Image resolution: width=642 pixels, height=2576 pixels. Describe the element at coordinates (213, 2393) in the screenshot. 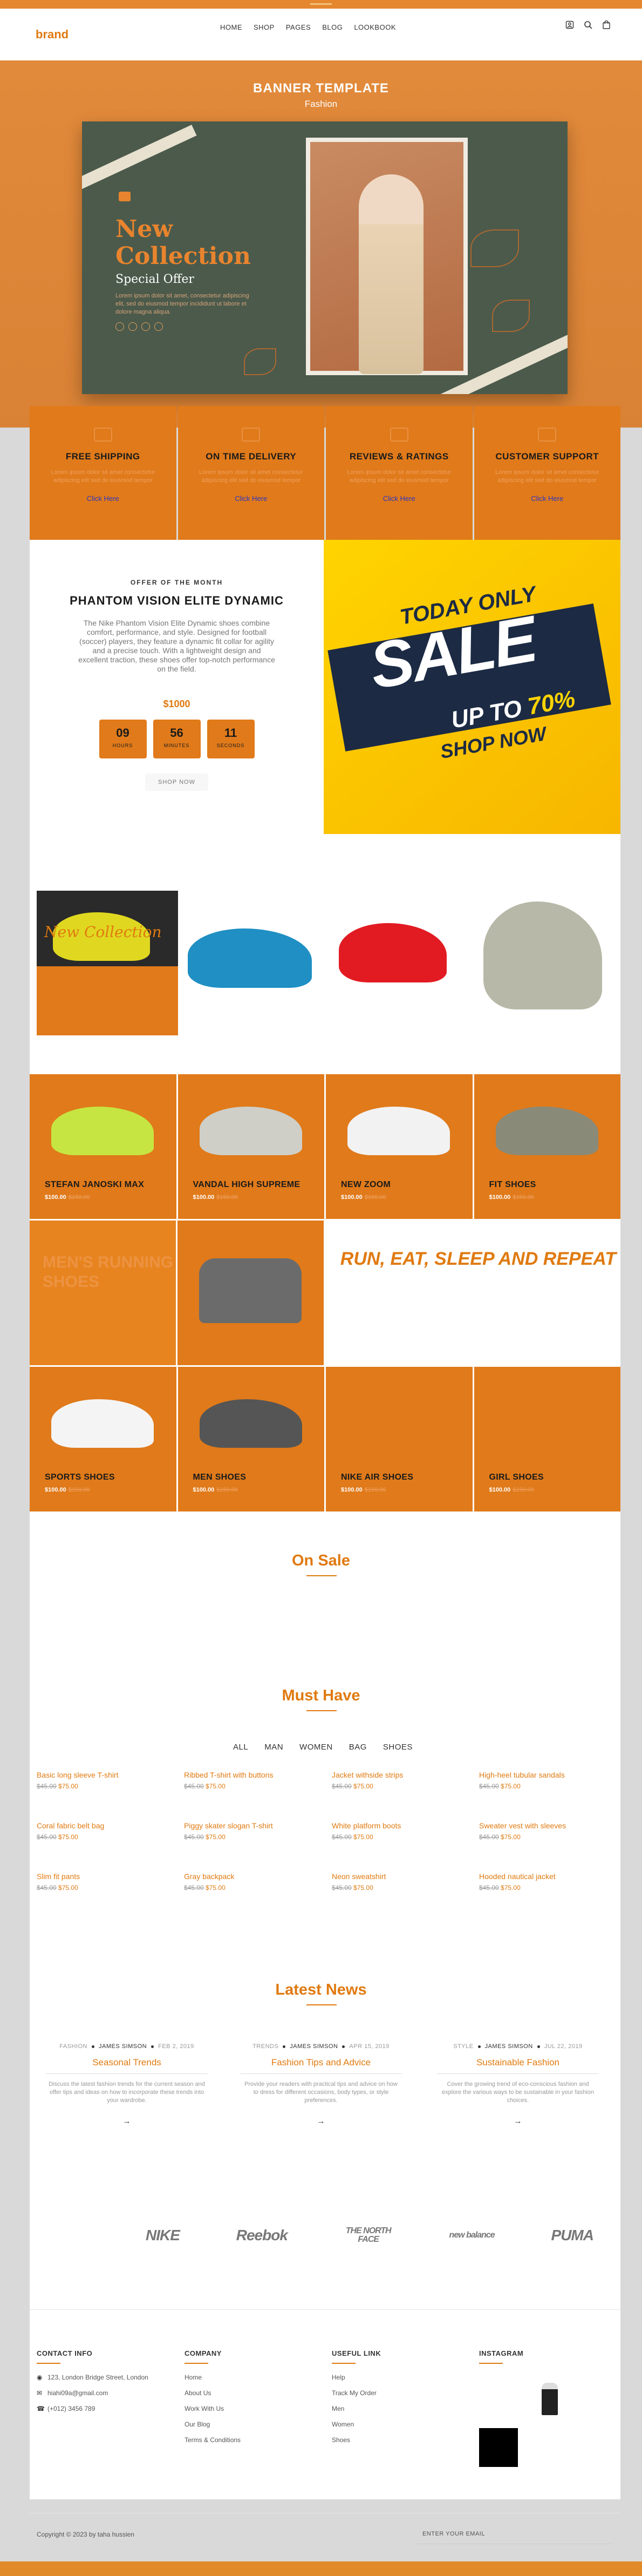

I see `footer-link: About Us` at that location.